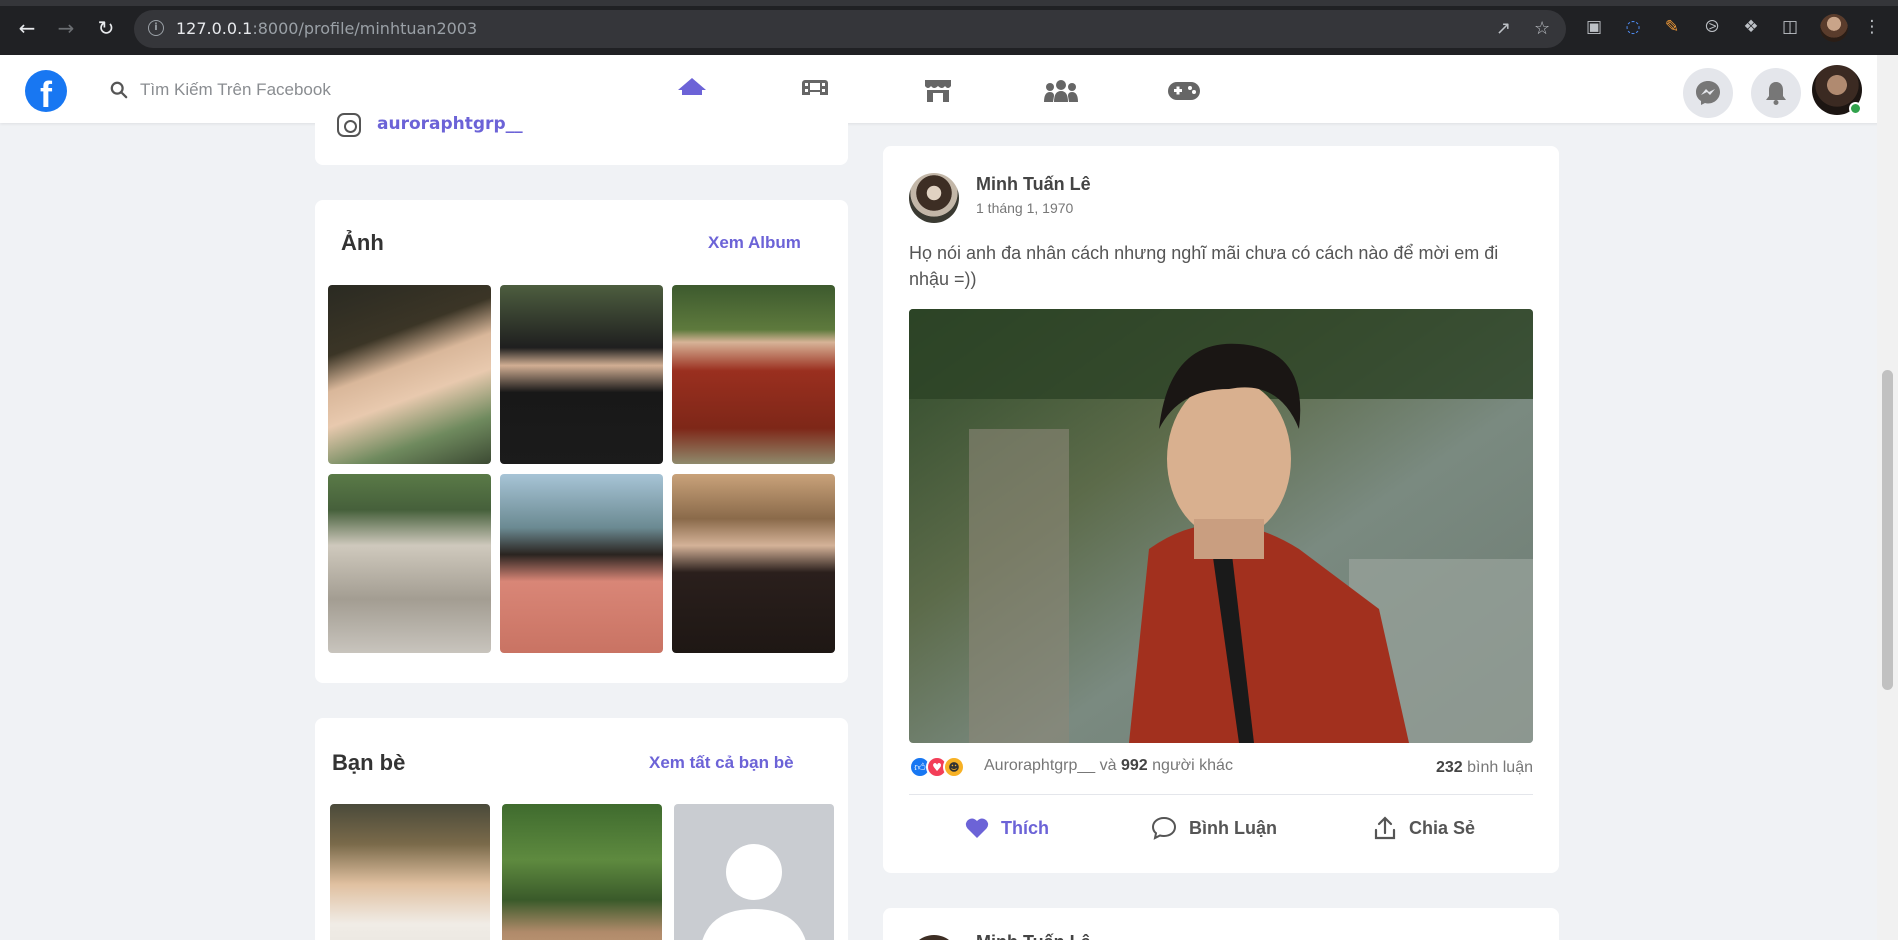 The width and height of the screenshot is (1898, 940). I want to click on notifications-button, so click(1776, 93).